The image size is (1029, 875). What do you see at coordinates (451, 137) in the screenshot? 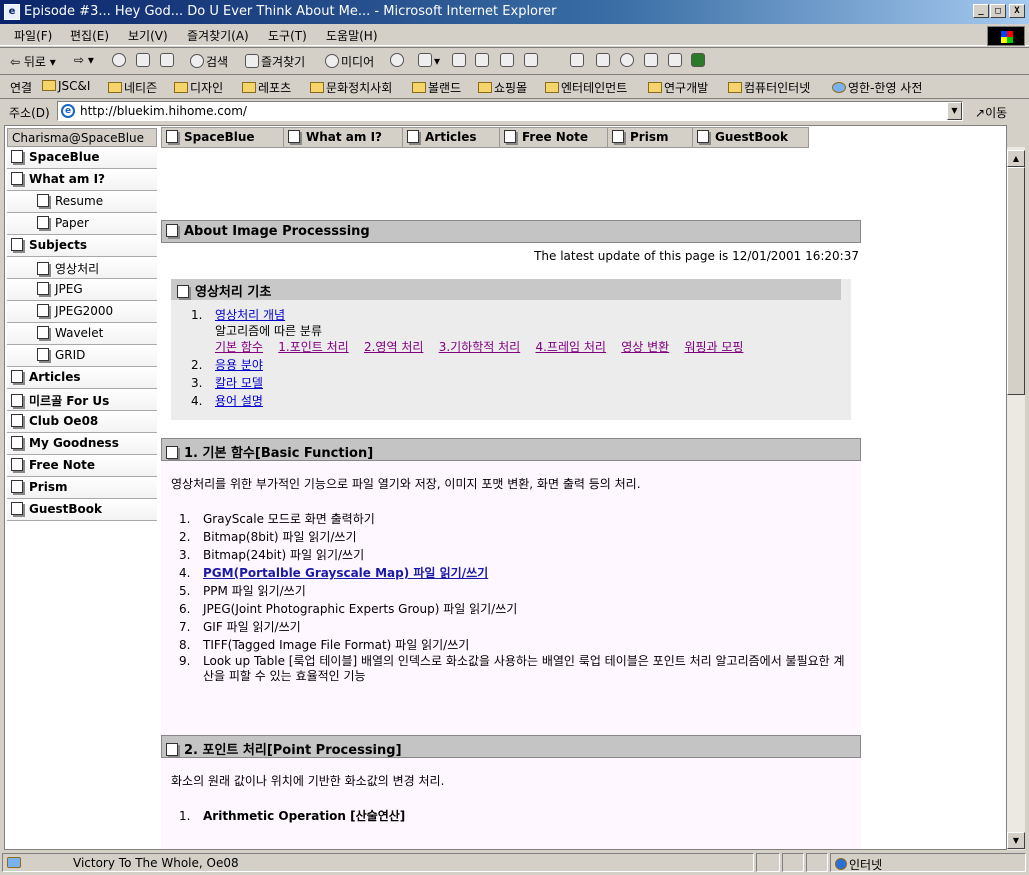
I see `topnav-articles: Articles` at bounding box center [451, 137].